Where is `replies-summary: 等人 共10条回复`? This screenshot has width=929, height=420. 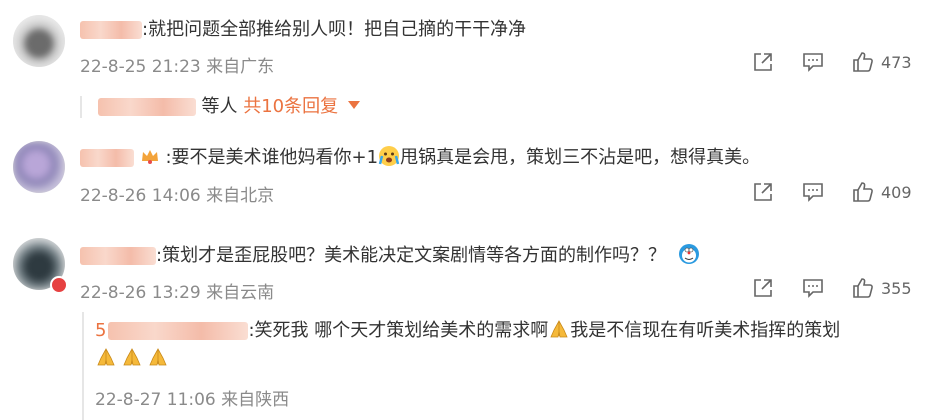 replies-summary: 等人 共10条回复 is located at coordinates (220, 105).